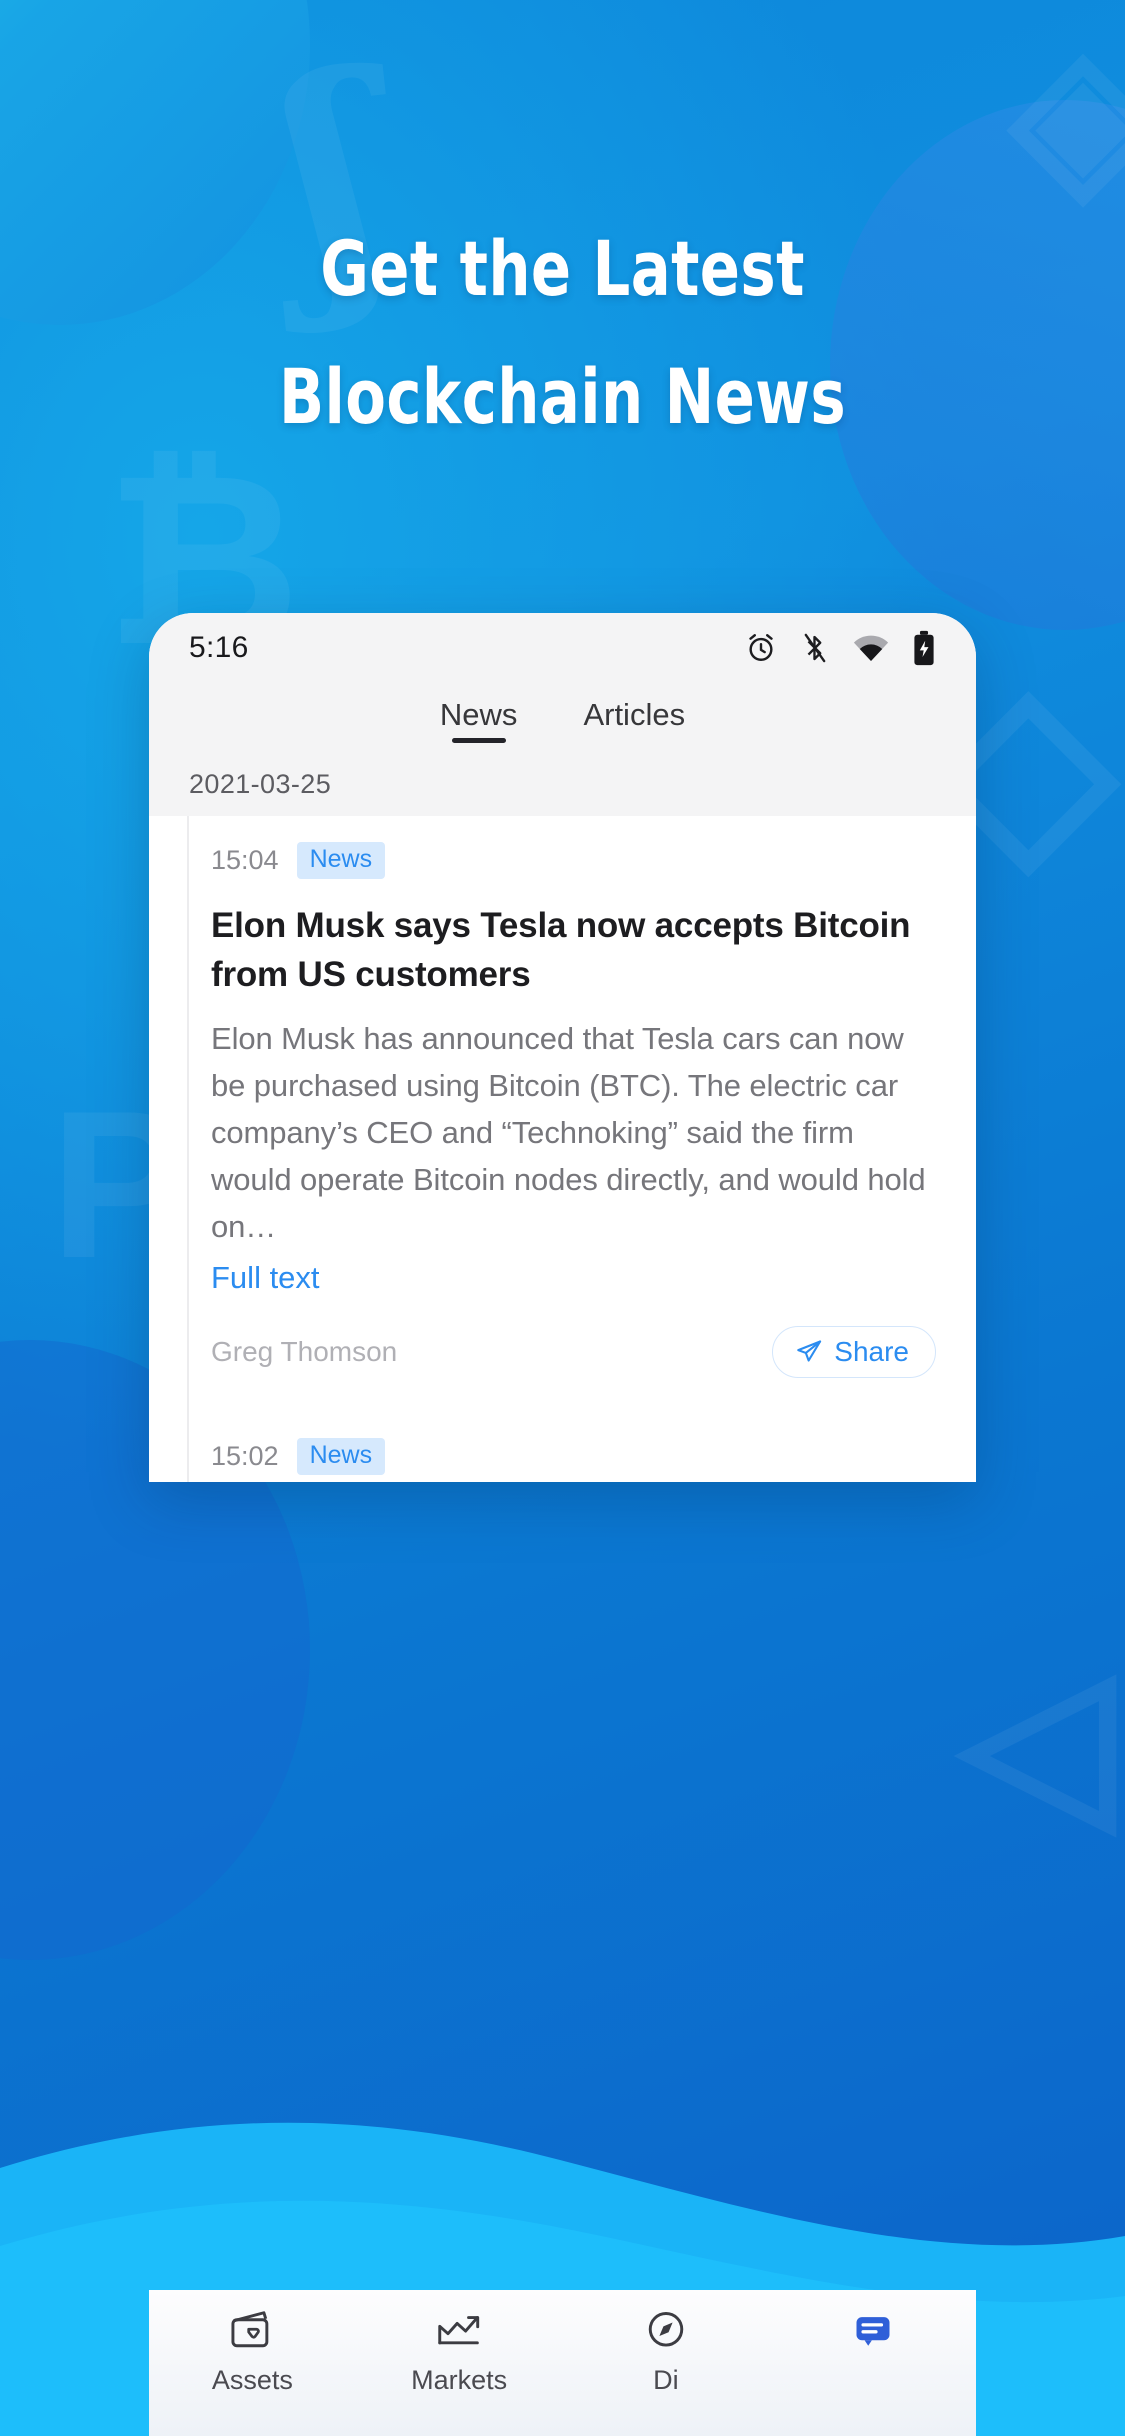  I want to click on paper-plane-icon, so click(809, 1351).